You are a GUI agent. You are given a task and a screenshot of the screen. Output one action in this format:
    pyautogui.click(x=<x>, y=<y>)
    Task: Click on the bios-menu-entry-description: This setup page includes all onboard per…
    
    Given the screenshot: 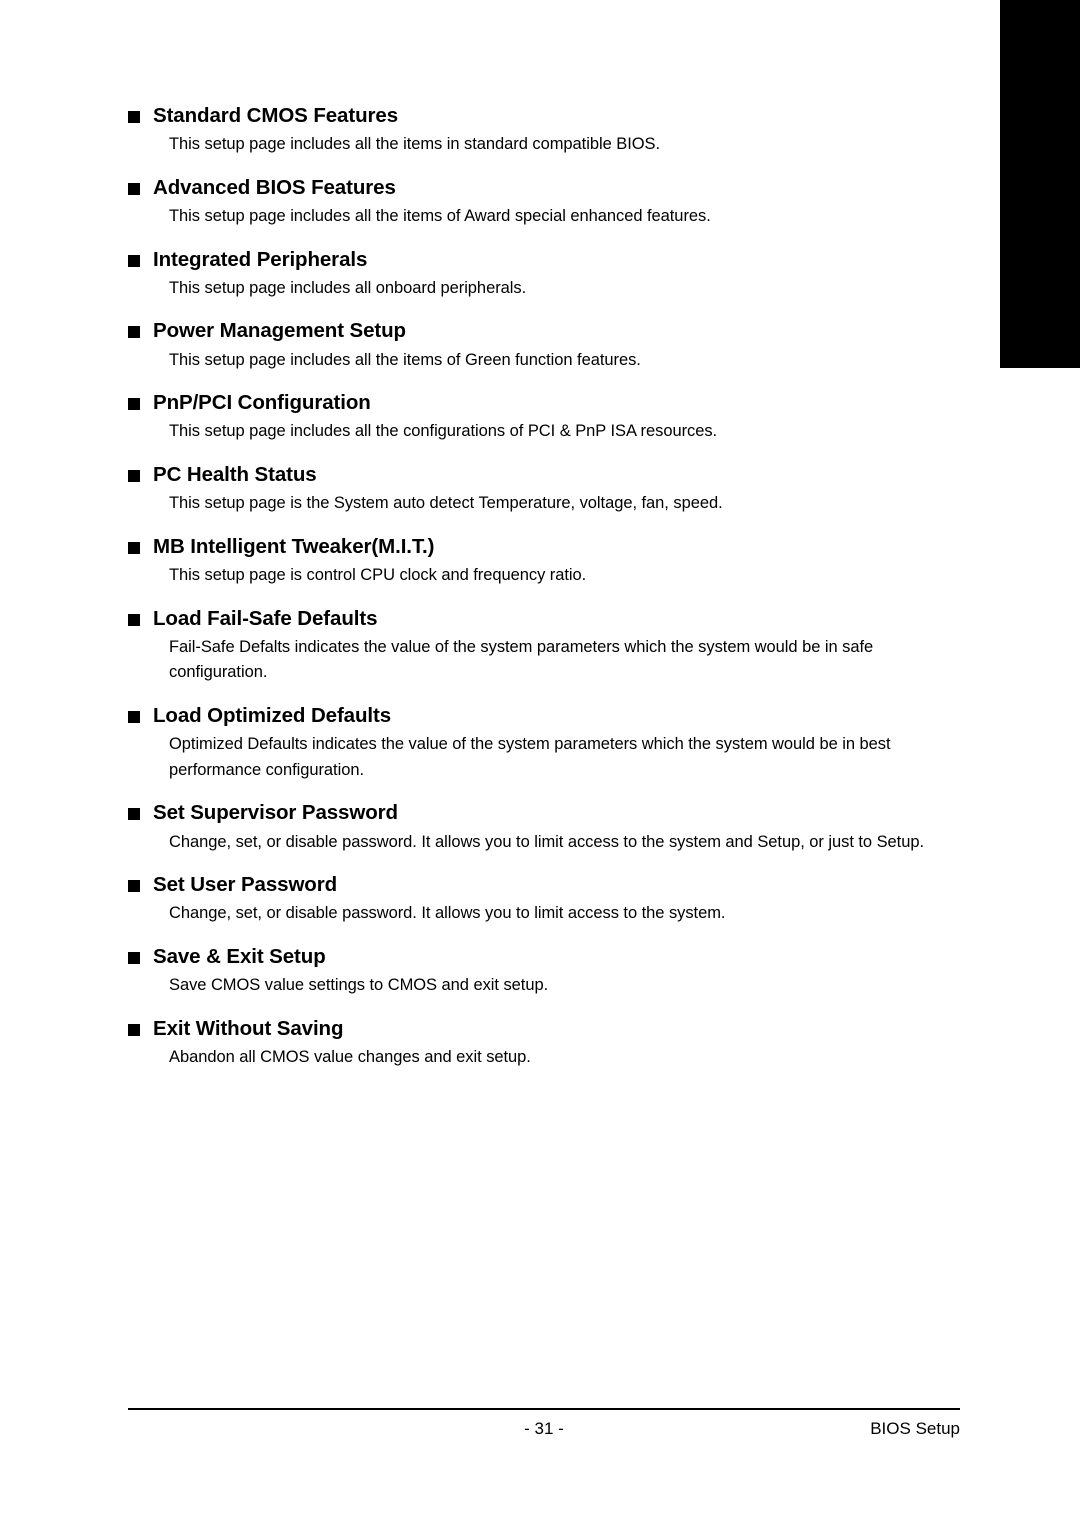 What is the action you would take?
    pyautogui.click(x=348, y=287)
    